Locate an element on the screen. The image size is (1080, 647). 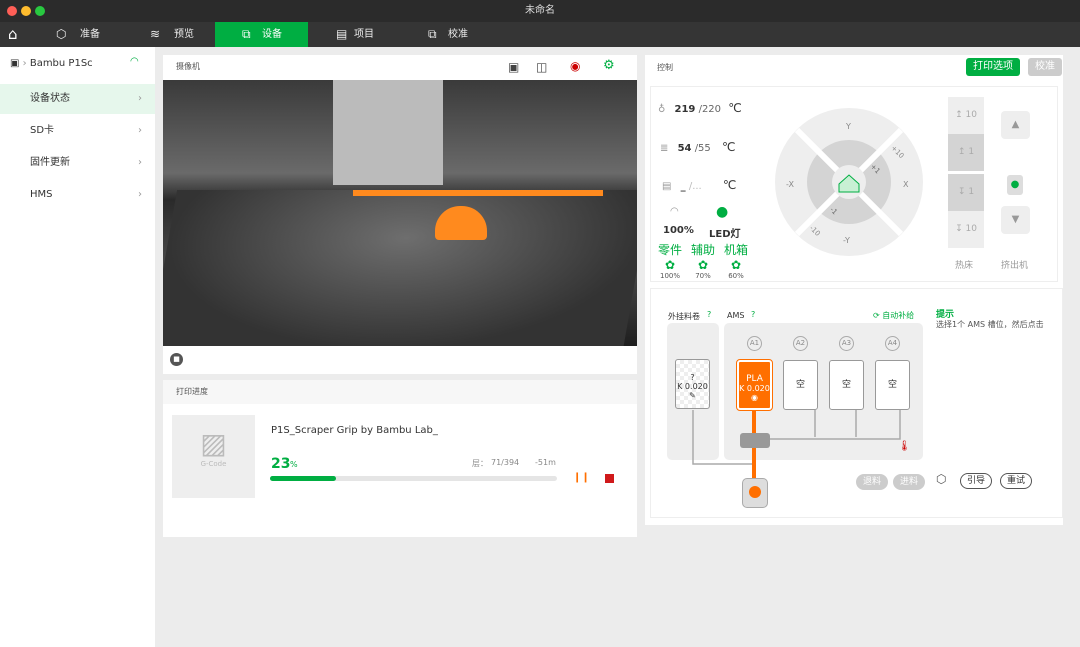
chamber-current: _ is located at coordinates (683, 186).